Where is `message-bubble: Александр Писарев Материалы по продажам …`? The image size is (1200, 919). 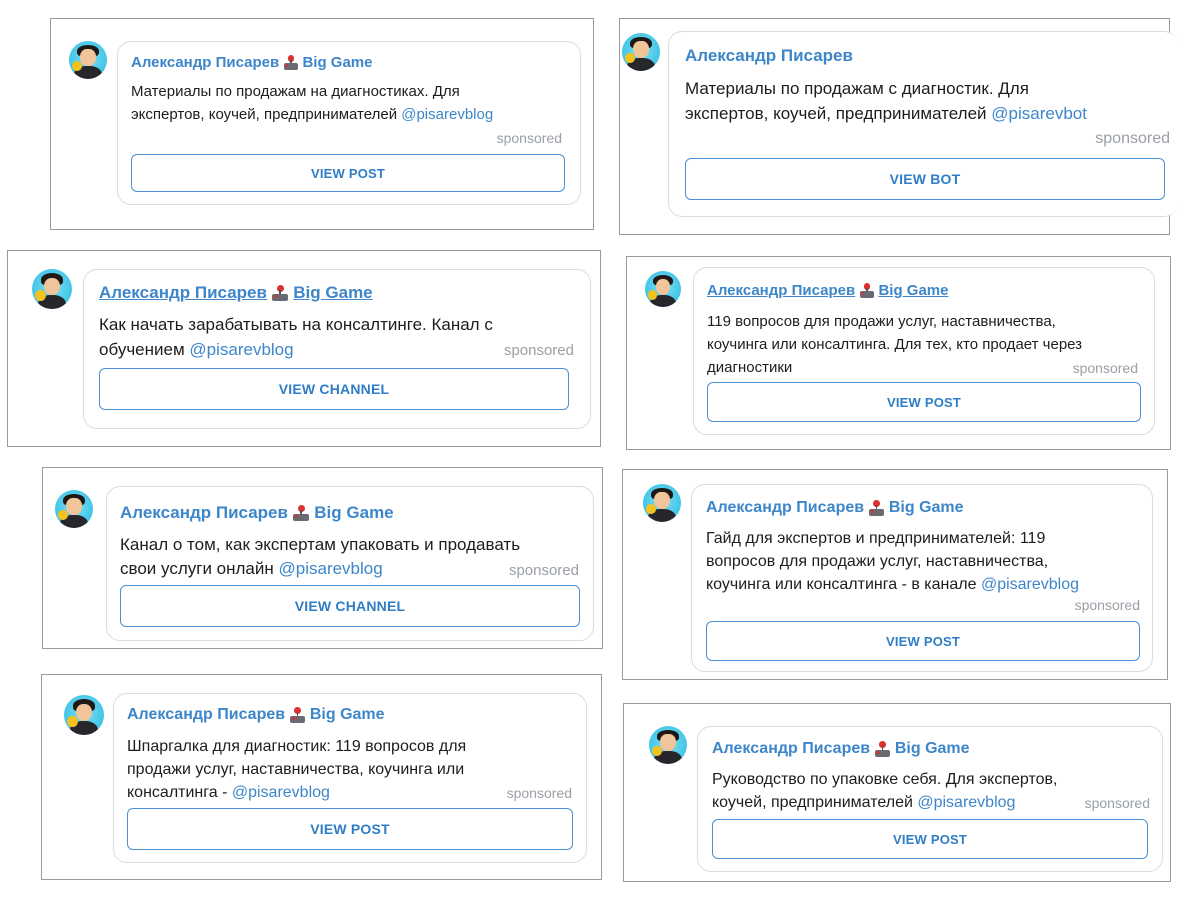 message-bubble: Александр Писарев Материалы по продажам … is located at coordinates (923, 124).